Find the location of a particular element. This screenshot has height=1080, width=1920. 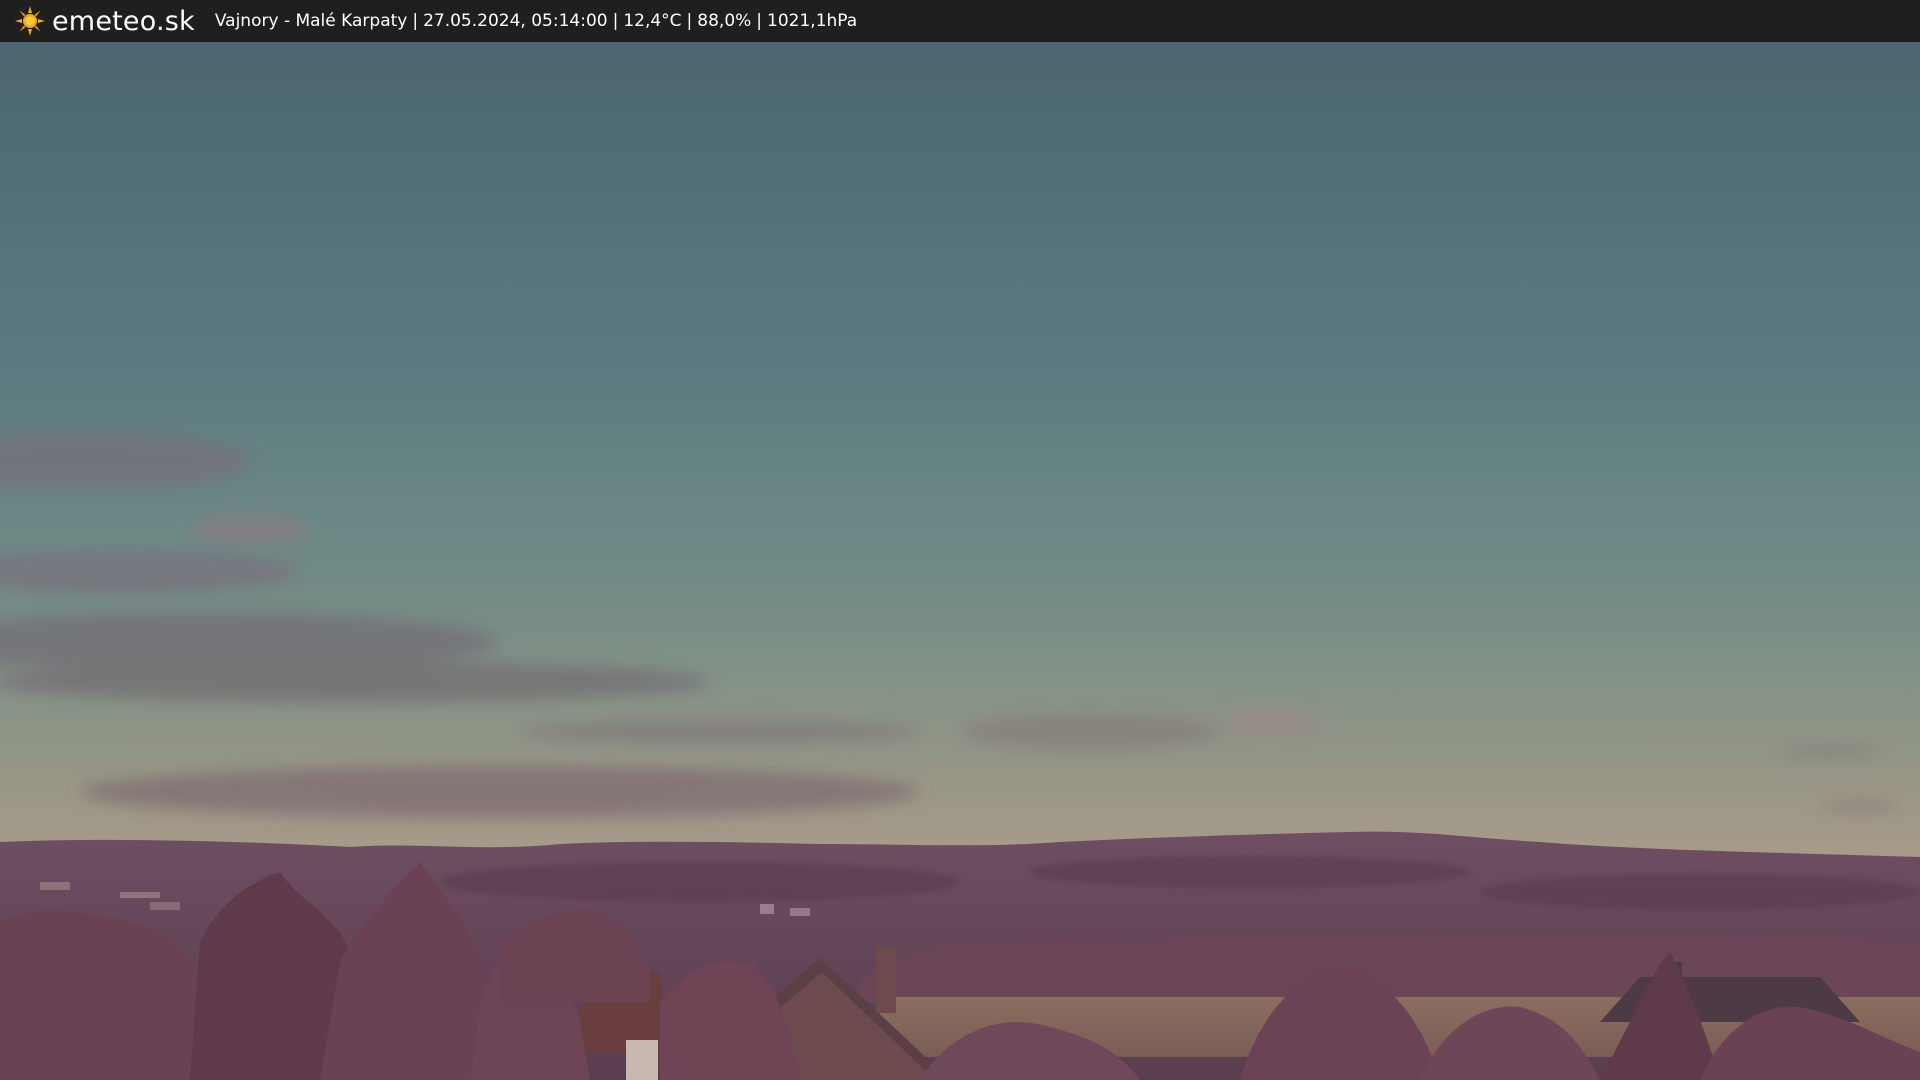

location-label: Vajnory - Malé Karpaty is located at coordinates (311, 21).